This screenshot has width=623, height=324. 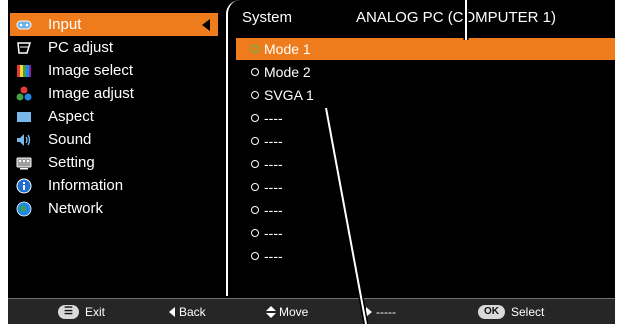 I want to click on sound-icon, so click(x=24, y=140).